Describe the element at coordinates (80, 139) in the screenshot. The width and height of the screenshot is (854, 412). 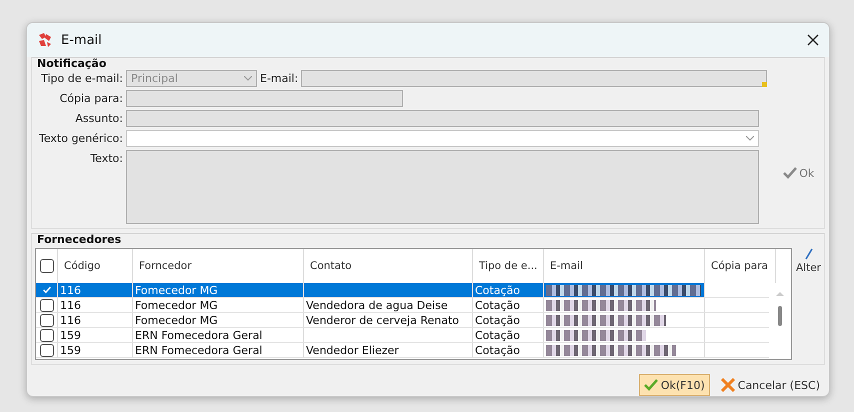
I see `field-label: Texto genérico:` at that location.